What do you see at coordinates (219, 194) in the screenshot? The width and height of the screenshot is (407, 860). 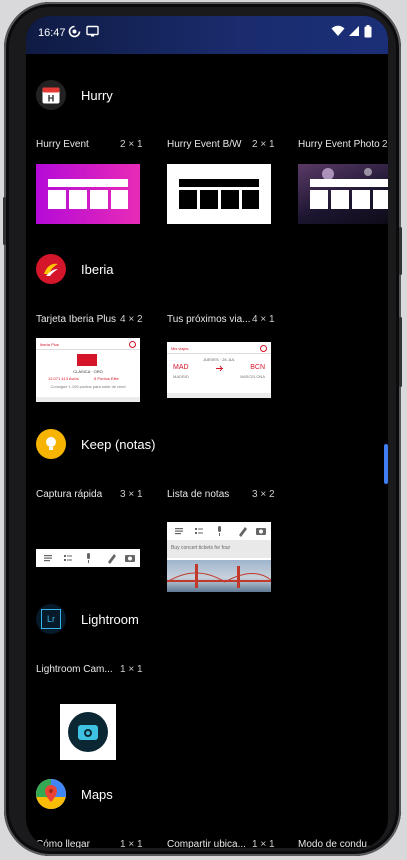 I see `widget-preview-hurry-bw` at bounding box center [219, 194].